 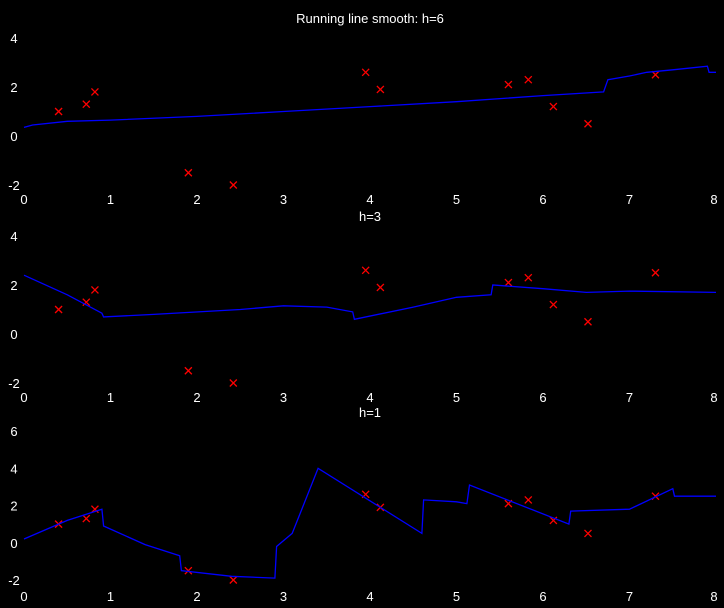 What do you see at coordinates (370, 18) in the screenshot?
I see `subplot-1-title: Running line smooth: h=6` at bounding box center [370, 18].